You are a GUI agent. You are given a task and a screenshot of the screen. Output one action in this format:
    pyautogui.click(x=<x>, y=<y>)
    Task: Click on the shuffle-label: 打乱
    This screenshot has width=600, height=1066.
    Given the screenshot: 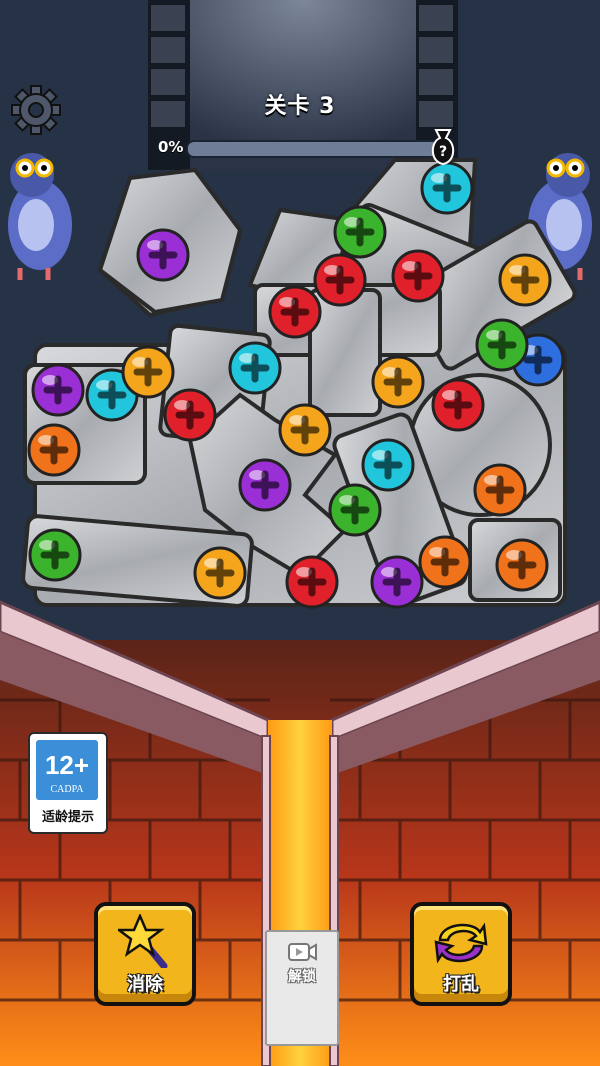 What is the action you would take?
    pyautogui.click(x=461, y=984)
    